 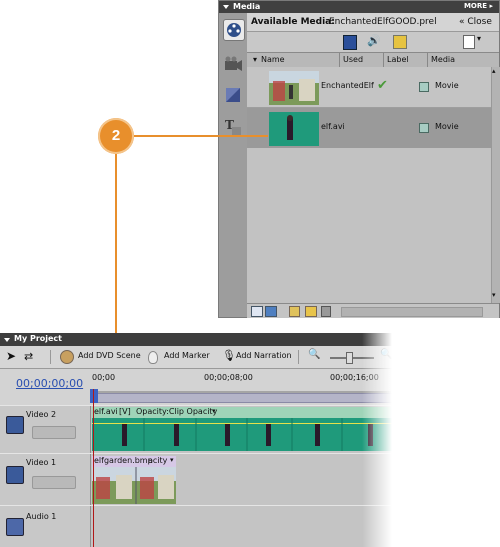 I want to click on track-audio-1: Audio 1, so click(x=196, y=526).